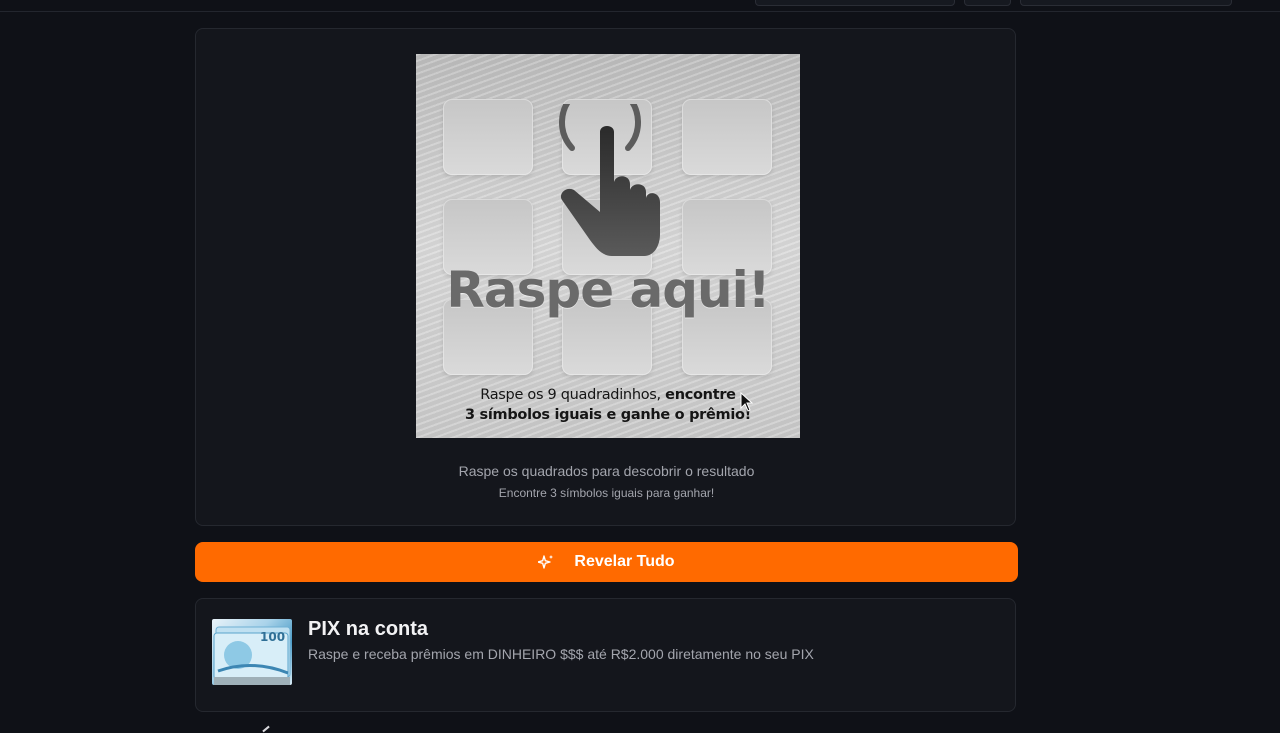 This screenshot has width=1280, height=733. I want to click on reveal-all-label: Revelar Tudo, so click(624, 561).